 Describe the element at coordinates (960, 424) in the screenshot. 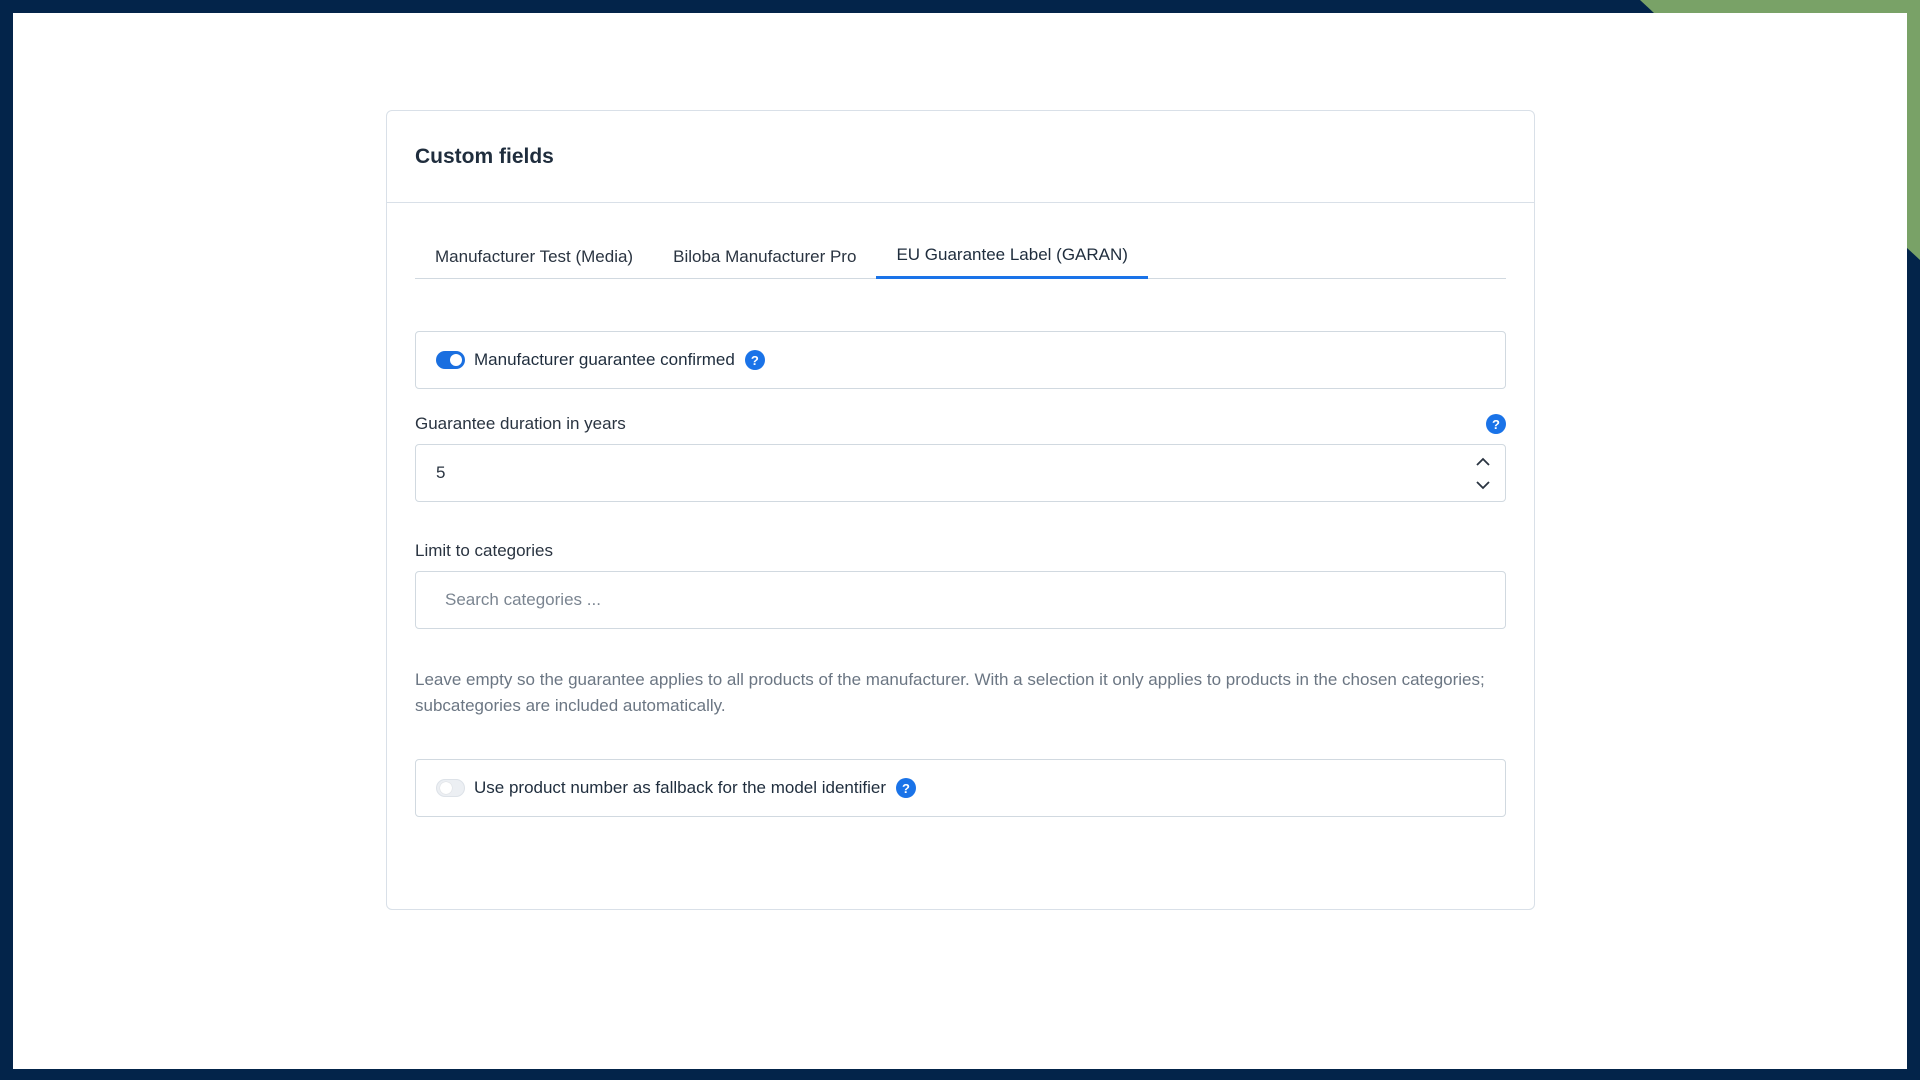

I see `guarantee-duration-label-row: Guarantee duration in years ?` at that location.